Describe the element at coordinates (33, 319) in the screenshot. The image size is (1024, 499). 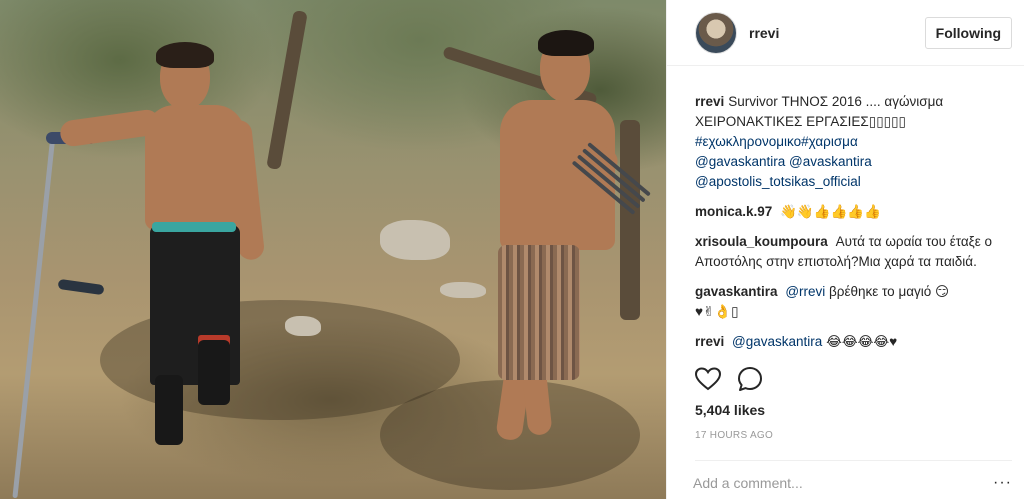
I see `scythe-rod` at that location.